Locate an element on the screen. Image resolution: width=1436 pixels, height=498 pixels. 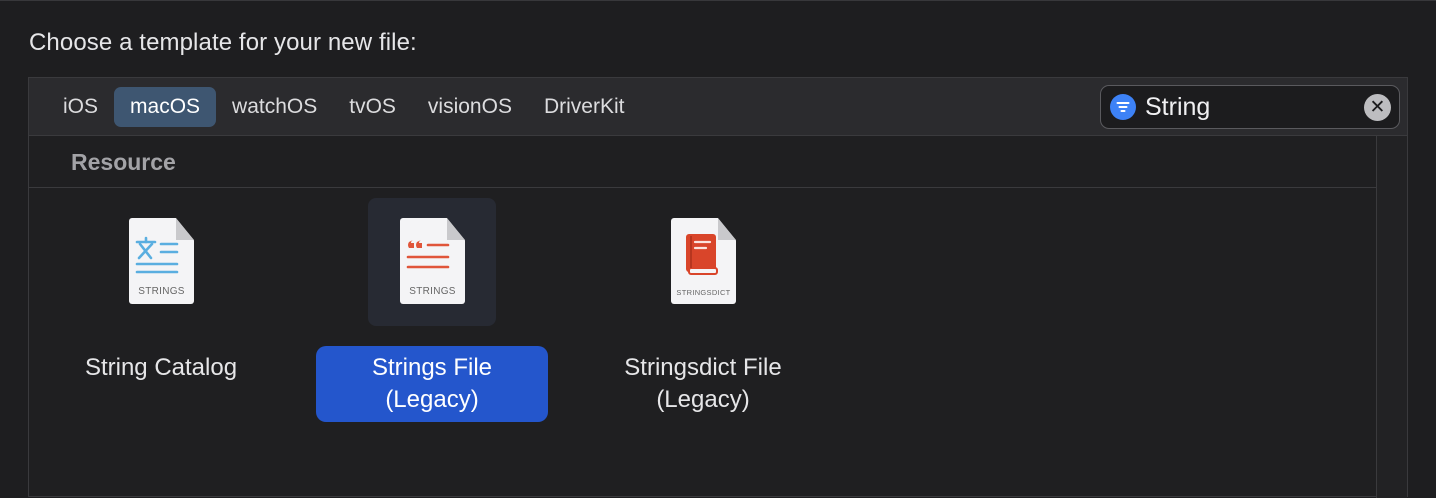
tab-watchos: watchOS is located at coordinates (274, 107).